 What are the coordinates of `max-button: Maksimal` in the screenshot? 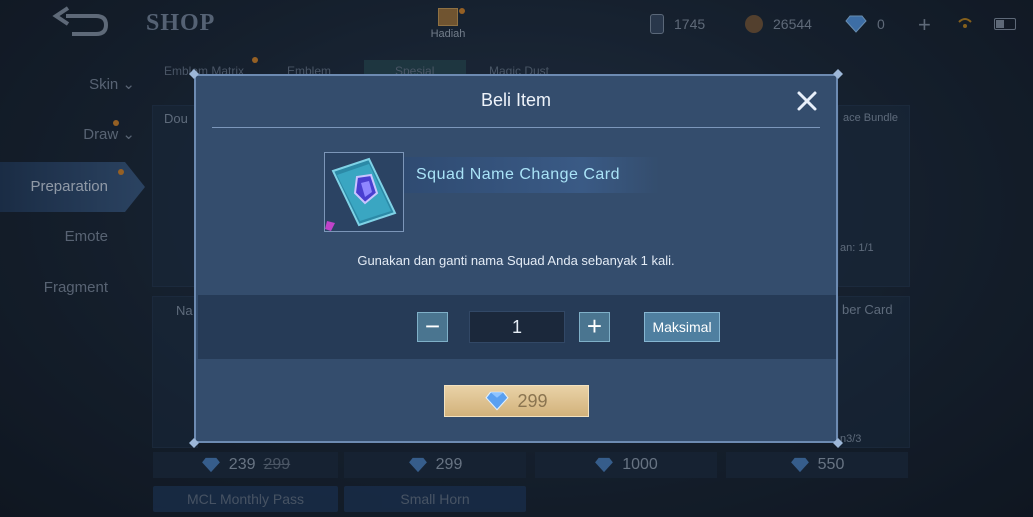 It's located at (682, 327).